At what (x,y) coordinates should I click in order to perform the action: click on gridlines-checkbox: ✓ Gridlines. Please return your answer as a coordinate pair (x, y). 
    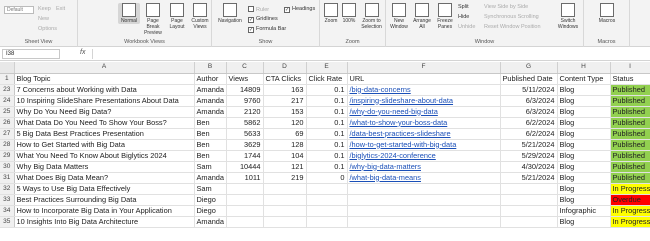
    Looking at the image, I should click on (263, 19).